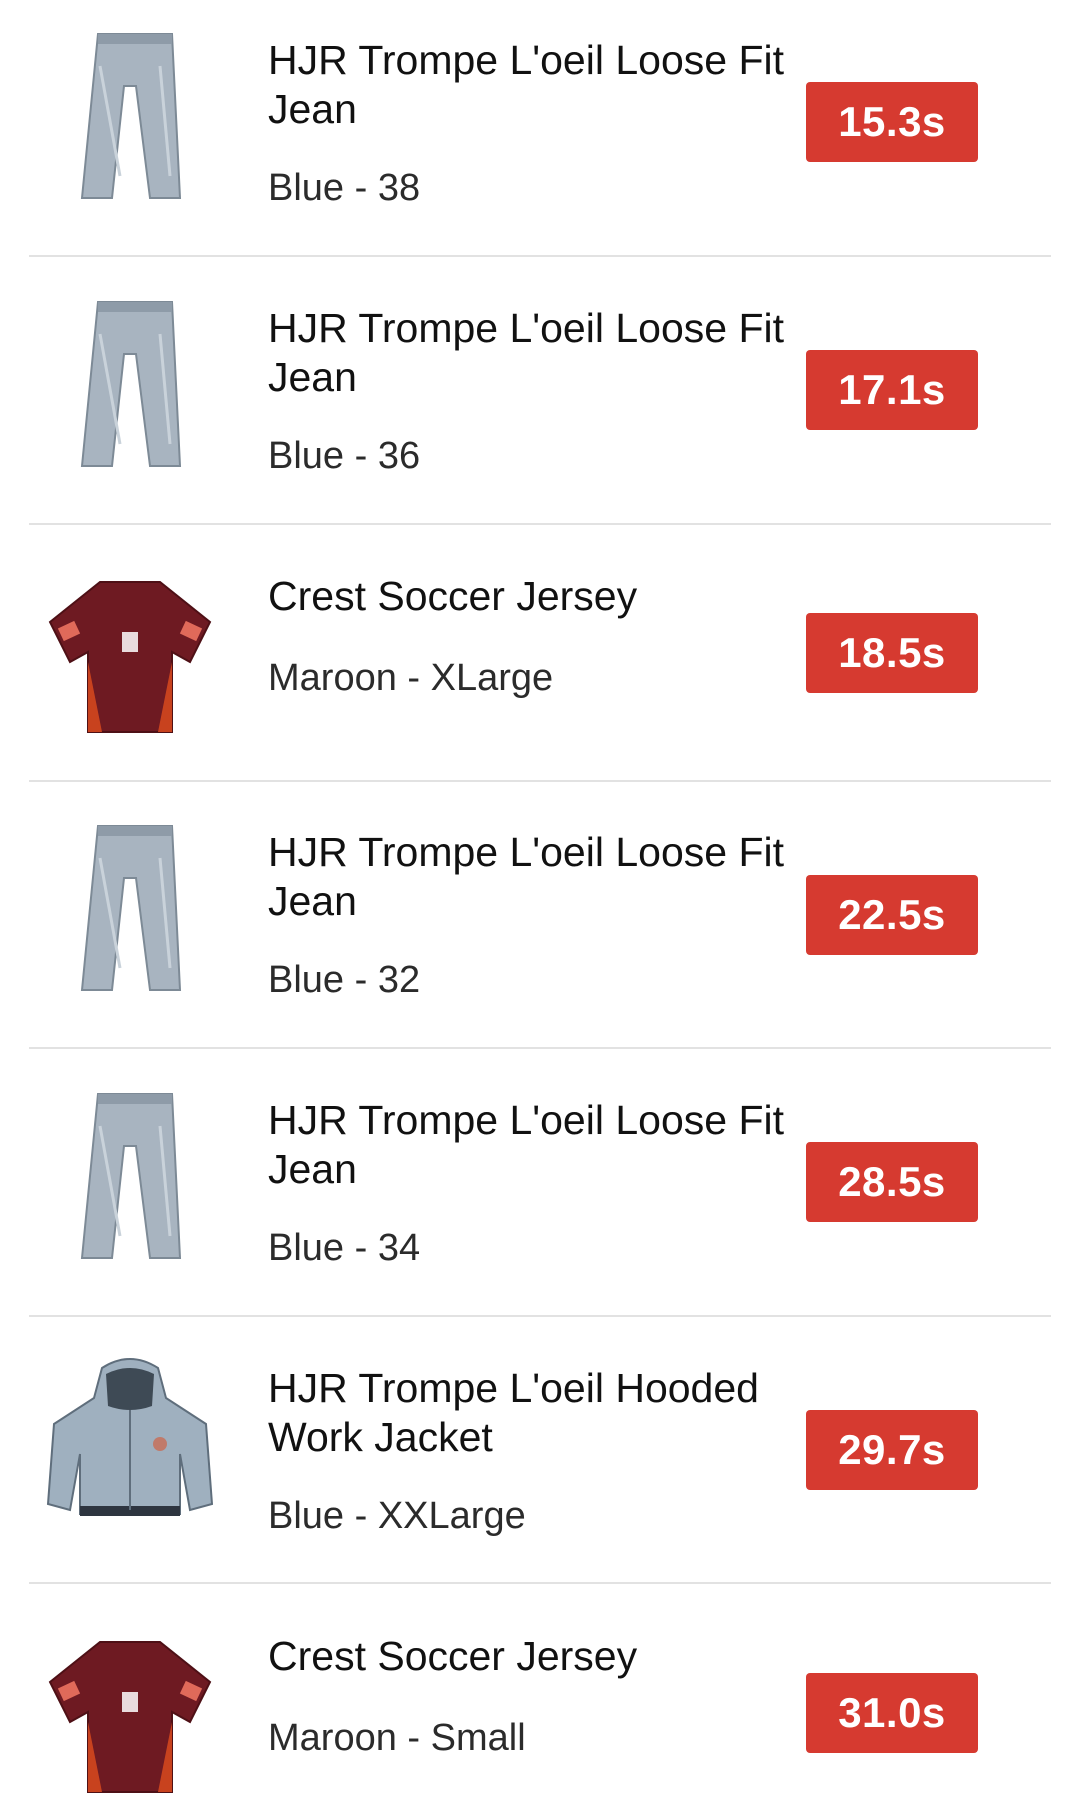 This screenshot has height=1802, width=1080. I want to click on product-variant: Maroon - XLarge, so click(411, 678).